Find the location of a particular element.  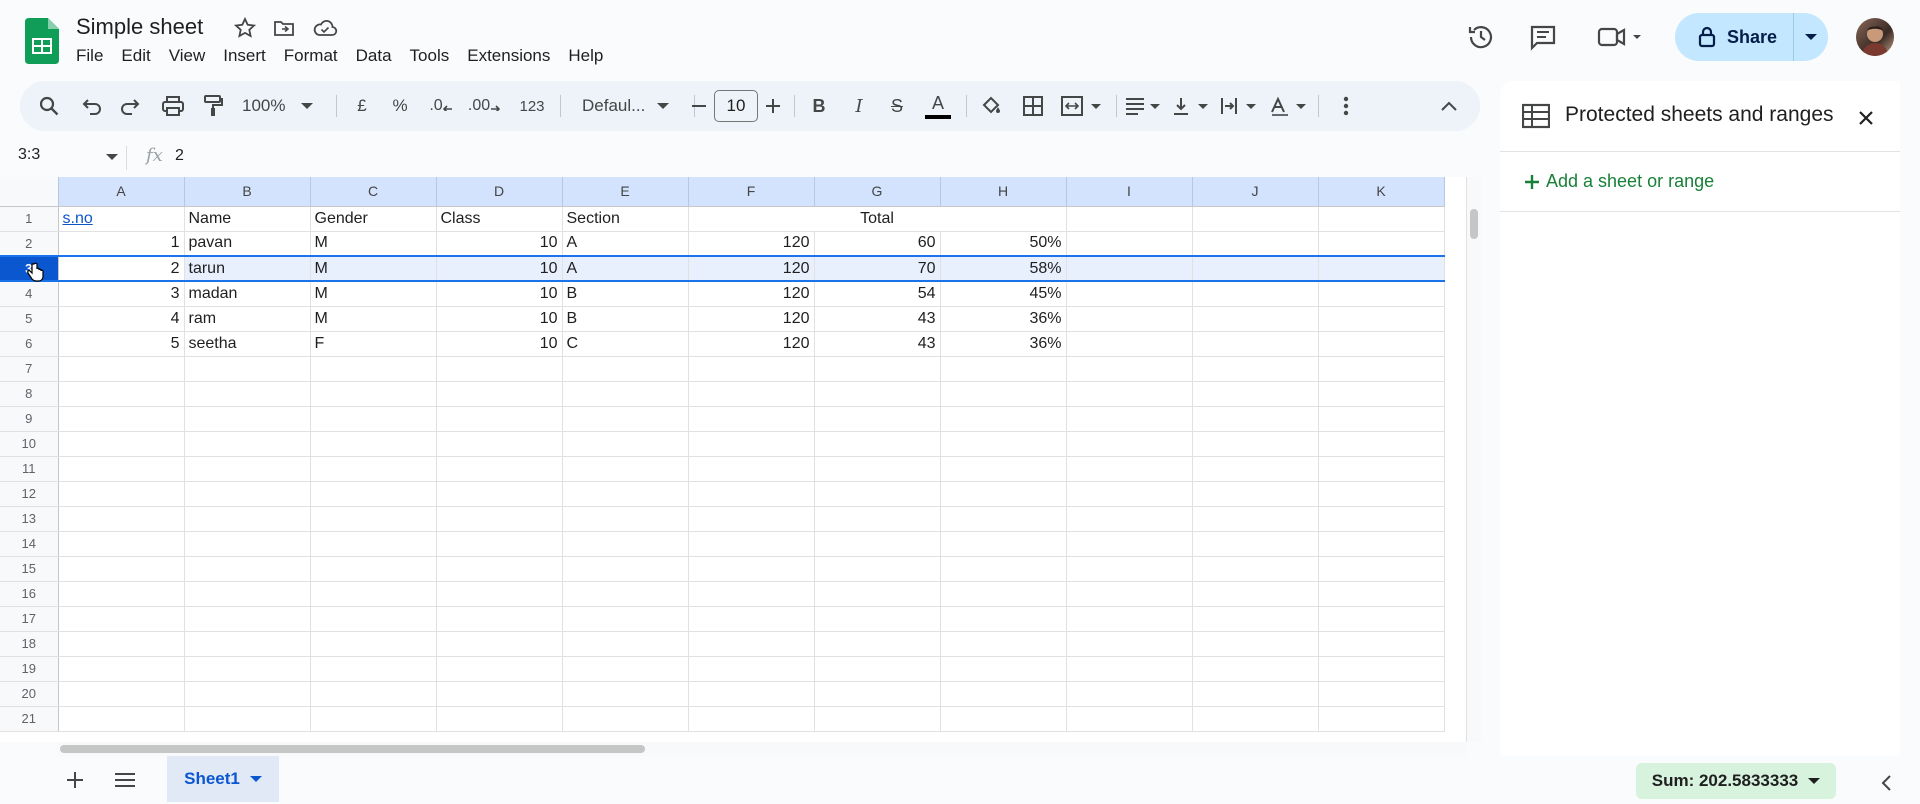

document-title: Simple sheet is located at coordinates (139, 27).